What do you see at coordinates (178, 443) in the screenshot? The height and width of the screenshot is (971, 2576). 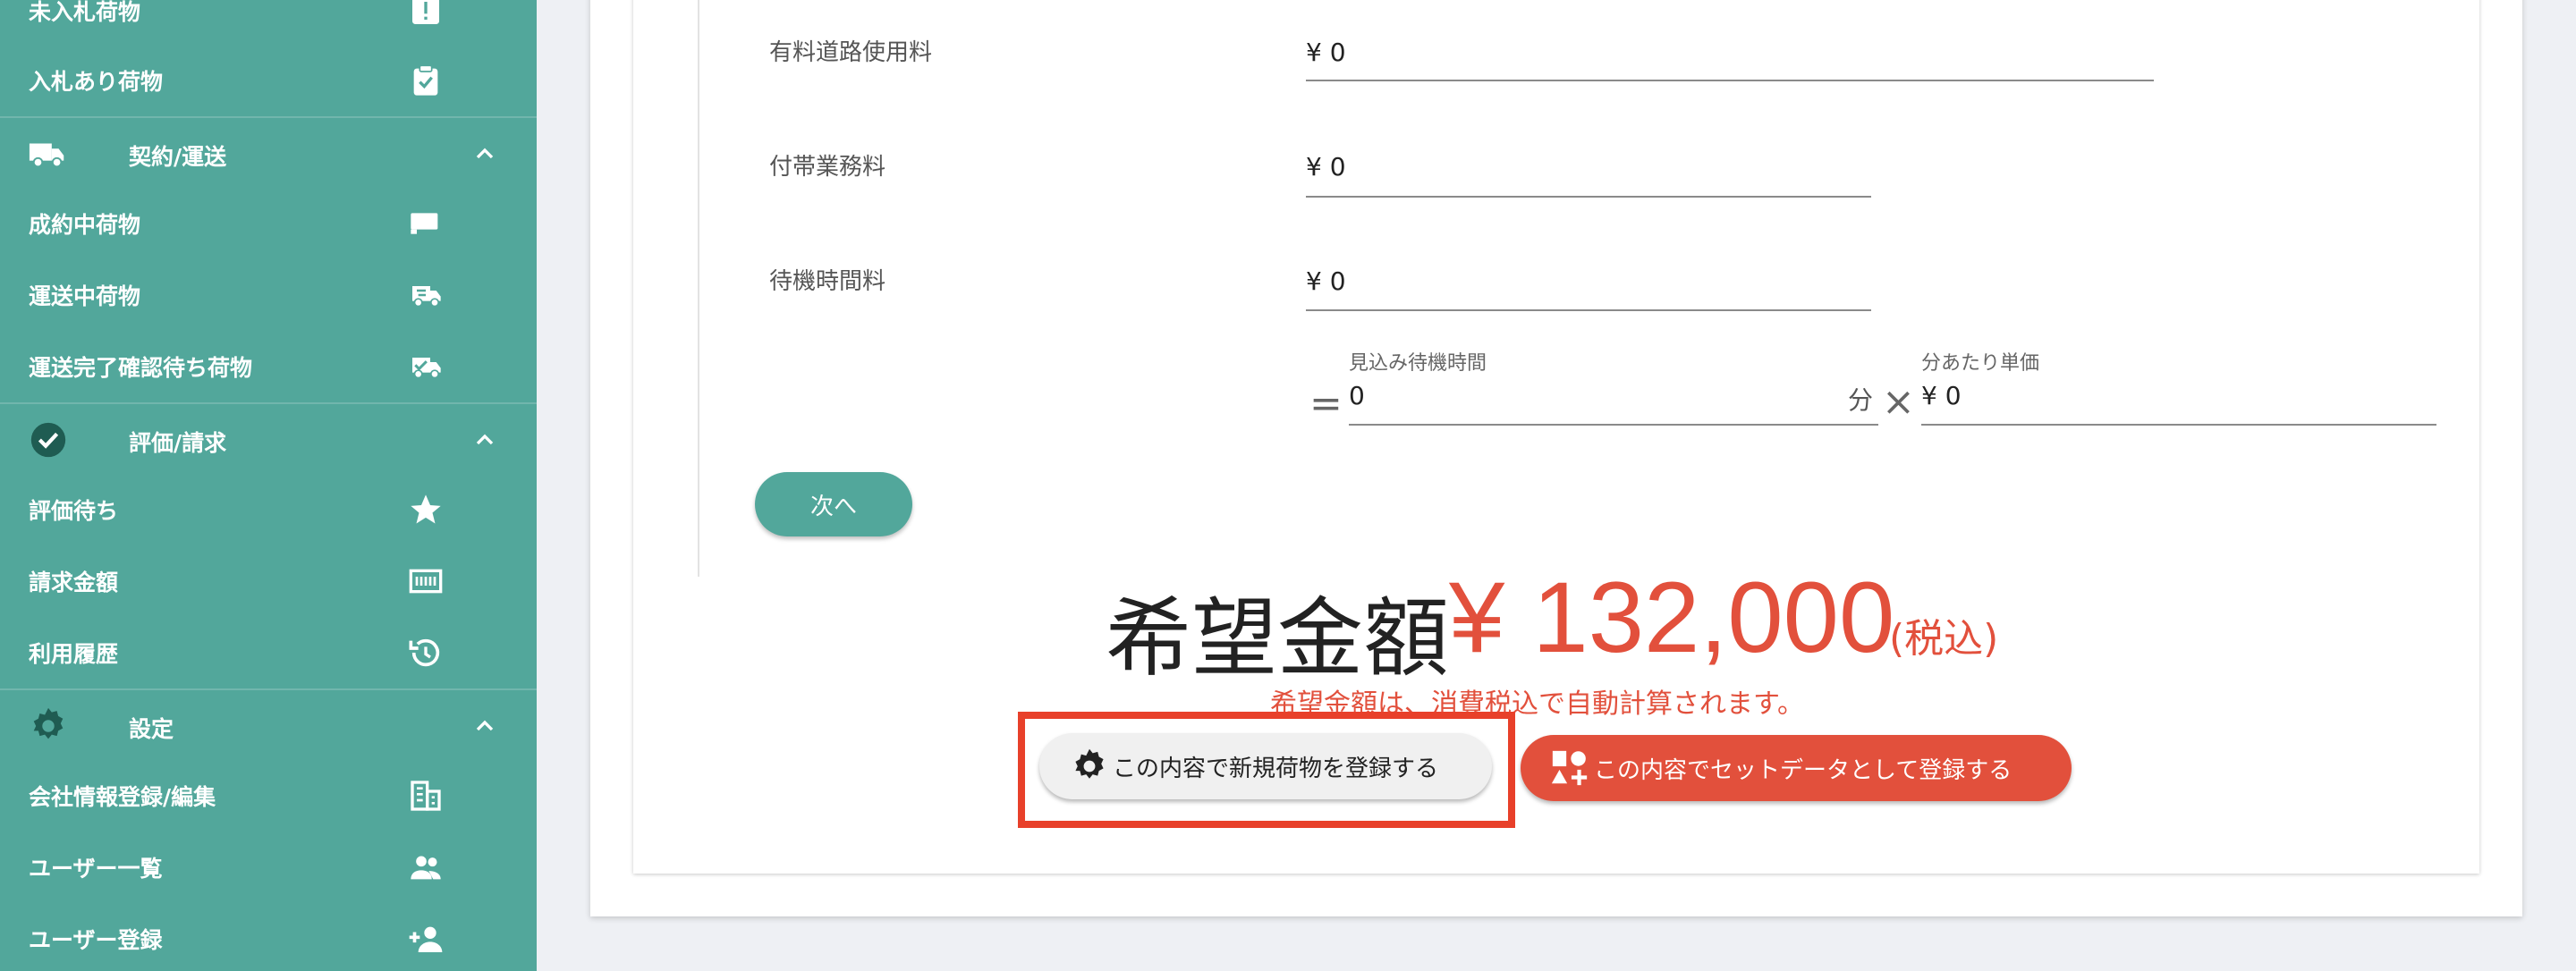 I see `section-label: 評価/請求` at bounding box center [178, 443].